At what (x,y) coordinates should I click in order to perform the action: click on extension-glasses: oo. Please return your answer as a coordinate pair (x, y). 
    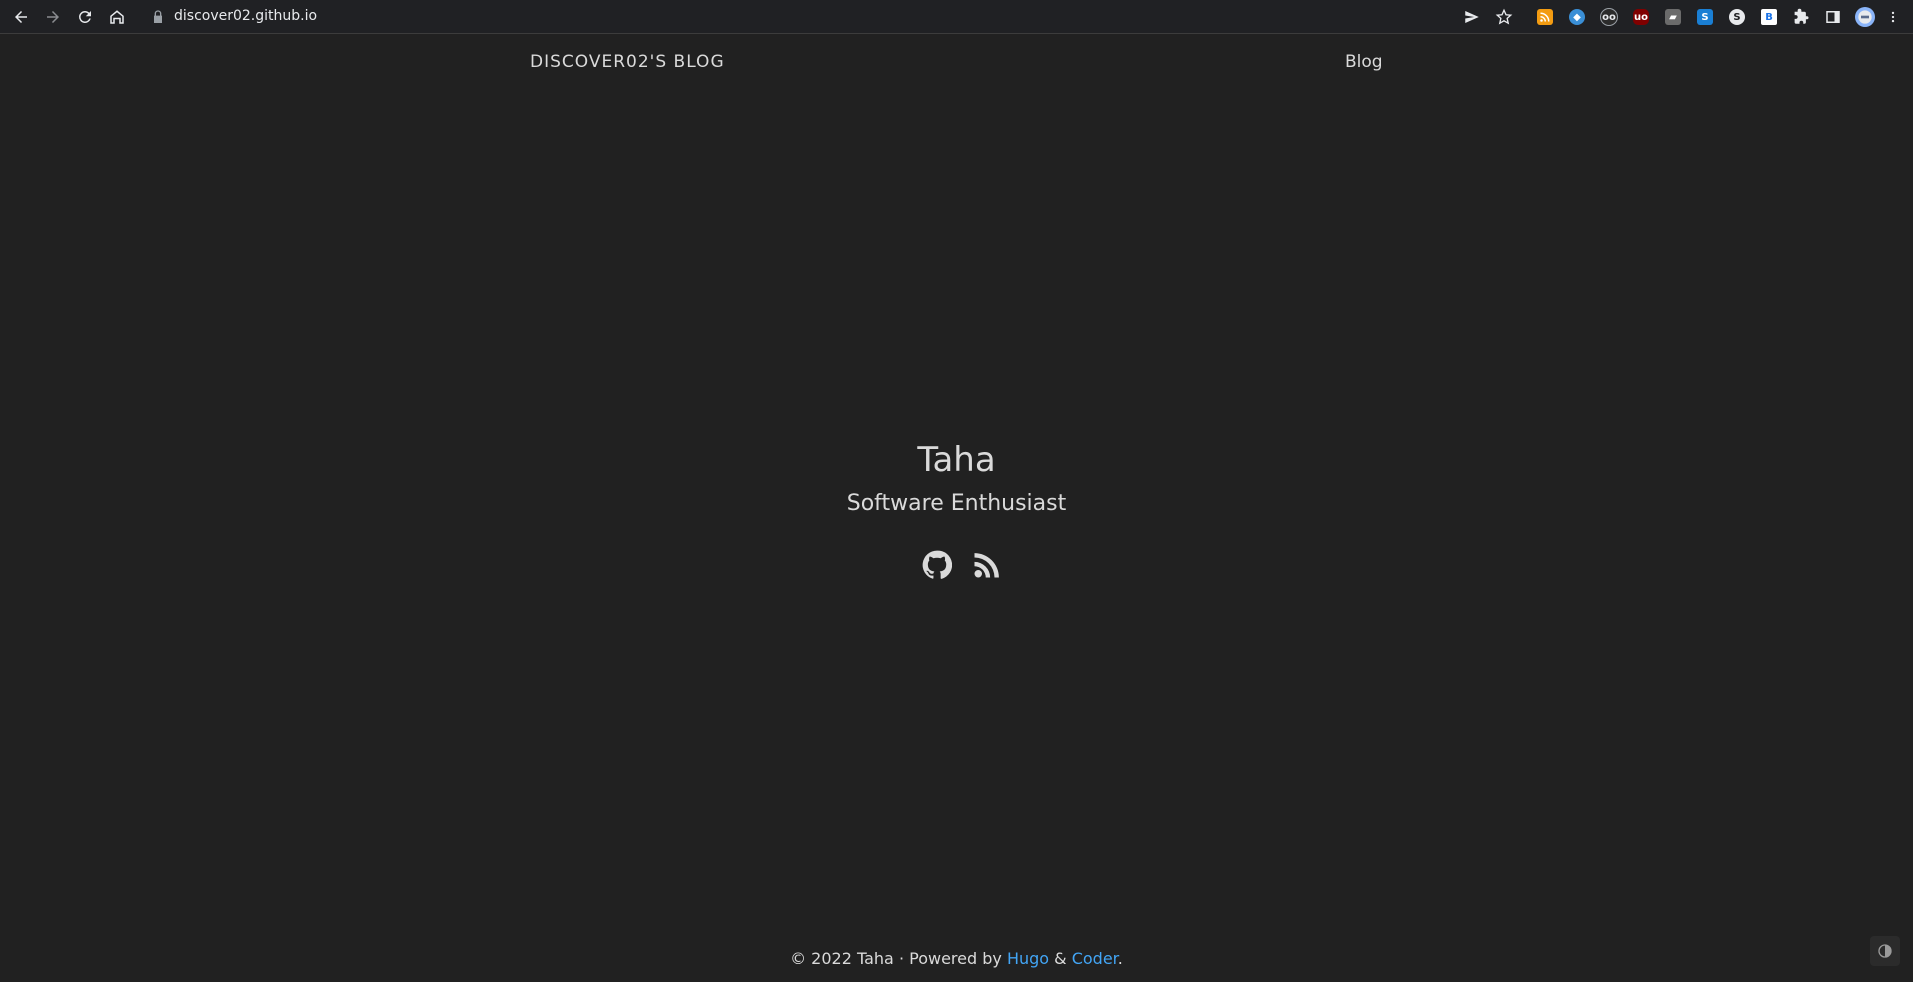
    Looking at the image, I should click on (1609, 17).